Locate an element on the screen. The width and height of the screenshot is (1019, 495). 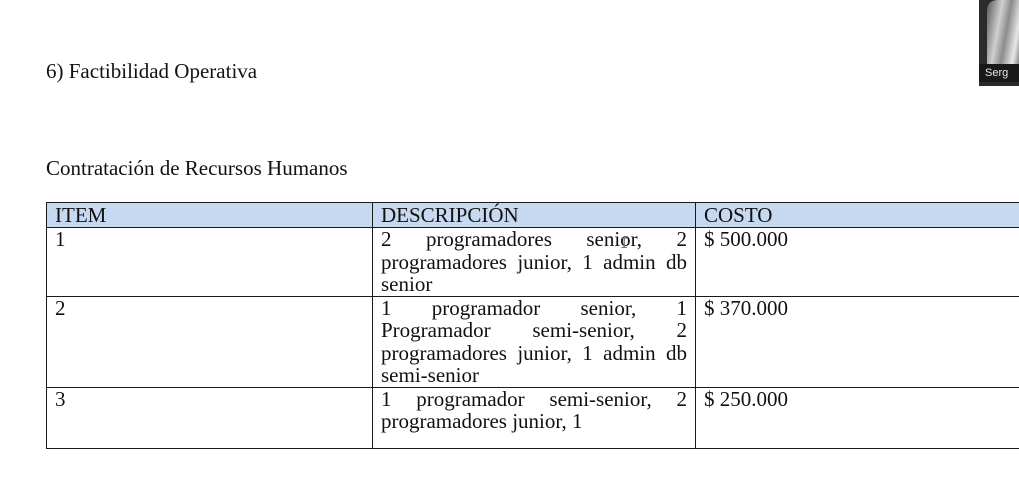
column-header-cost: COSTO is located at coordinates (857, 215).